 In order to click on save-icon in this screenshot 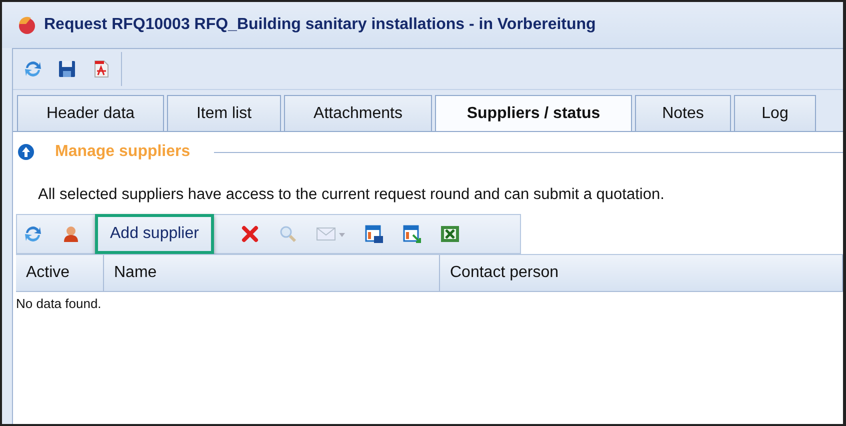, I will do `click(67, 69)`.